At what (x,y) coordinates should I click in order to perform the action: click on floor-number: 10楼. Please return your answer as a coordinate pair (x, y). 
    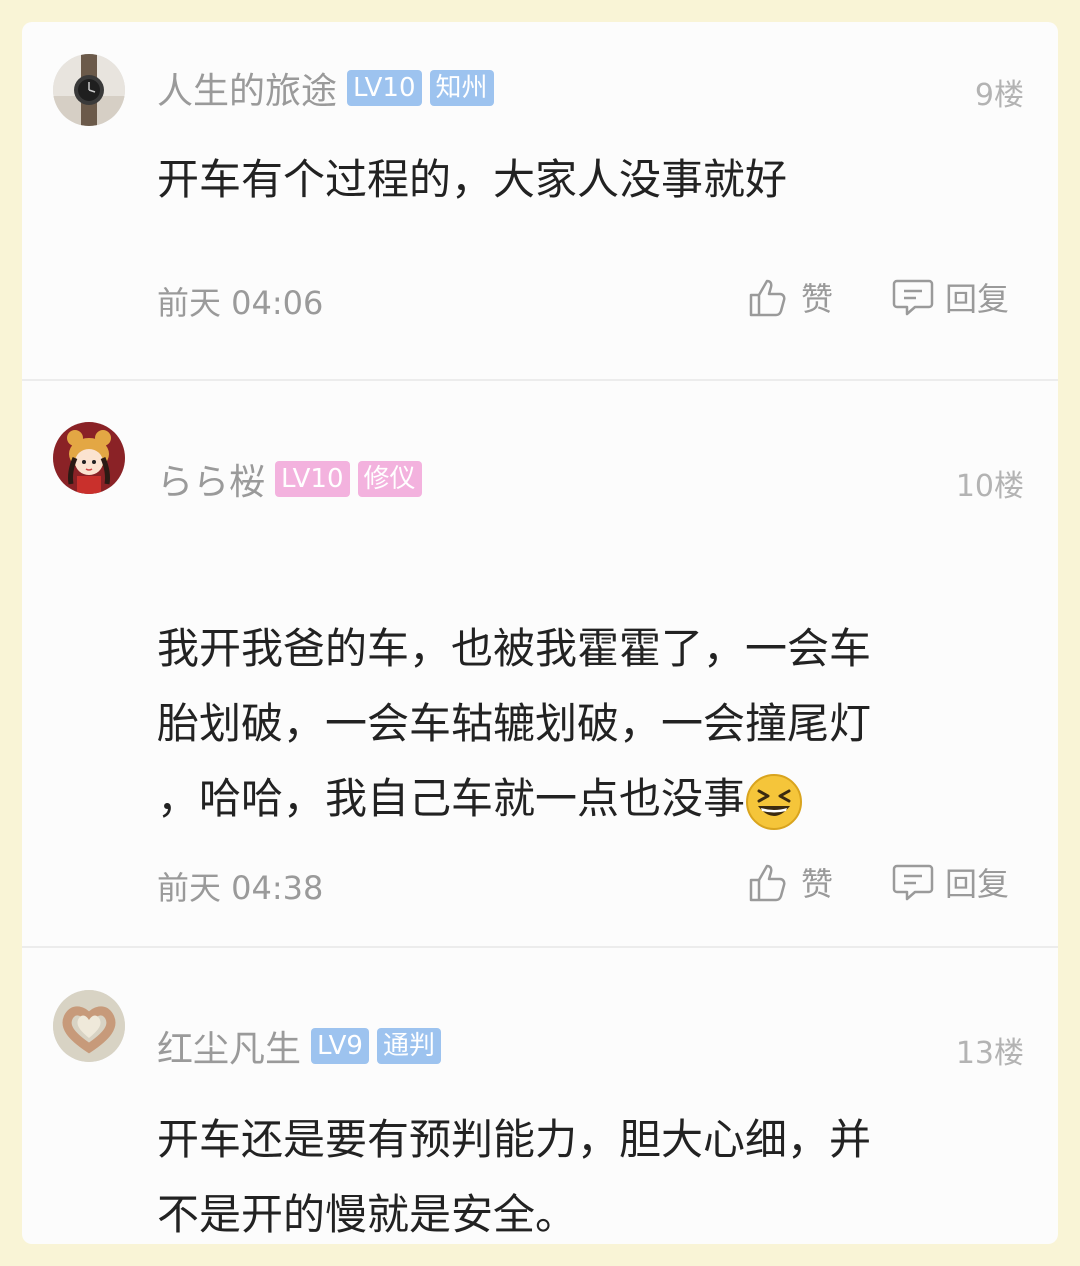
    Looking at the image, I should click on (989, 486).